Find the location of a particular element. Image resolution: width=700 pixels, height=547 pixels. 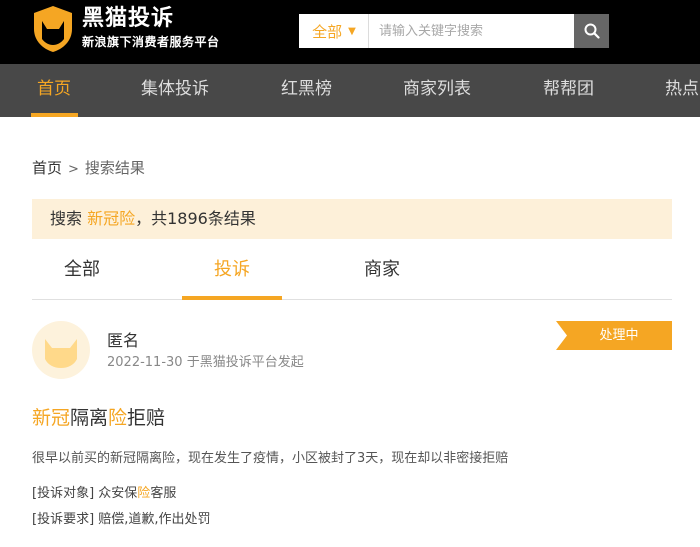

search-box: 全部 ▼ is located at coordinates (454, 31).